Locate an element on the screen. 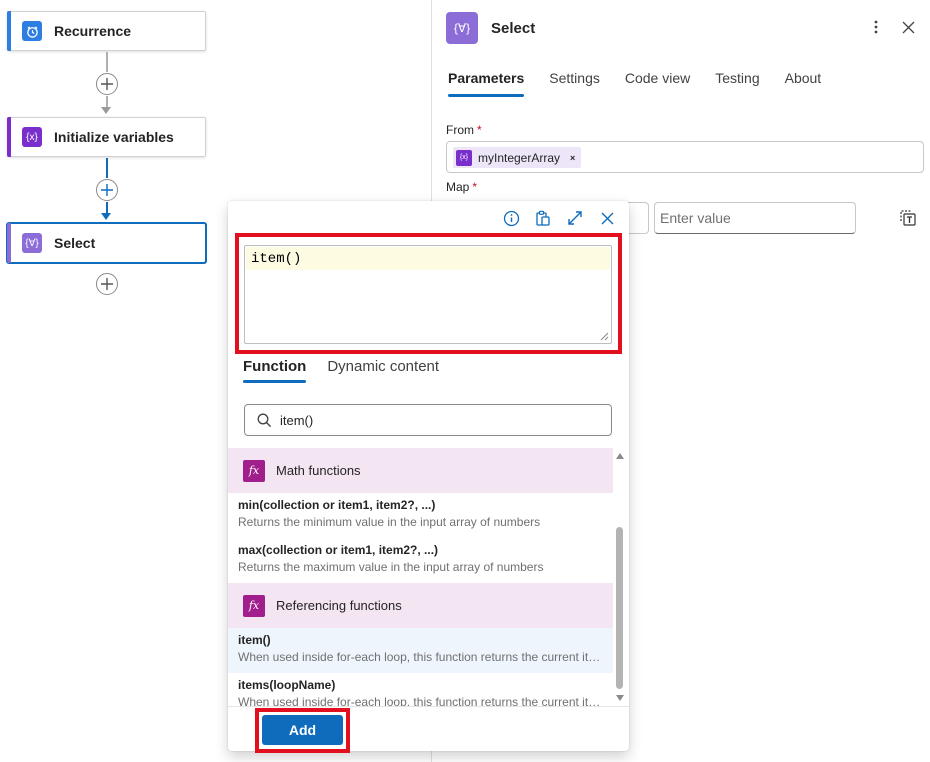  close-popup-button is located at coordinates (607, 218).